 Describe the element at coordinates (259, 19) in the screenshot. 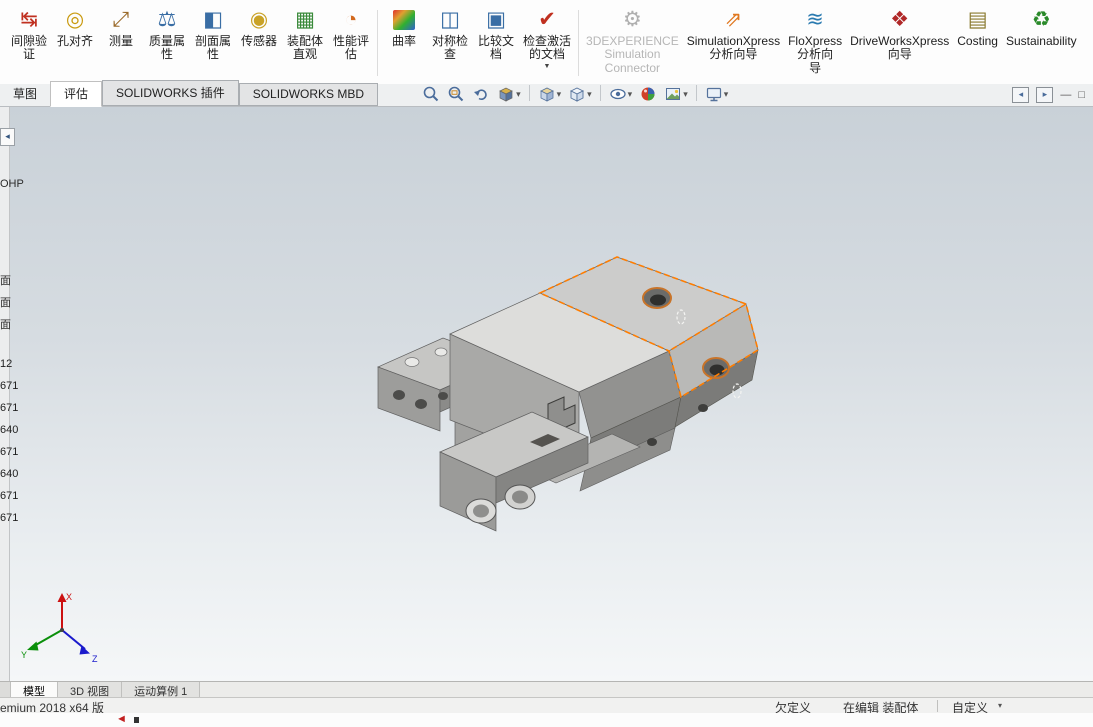

I see `sensor-icon: ◉` at that location.